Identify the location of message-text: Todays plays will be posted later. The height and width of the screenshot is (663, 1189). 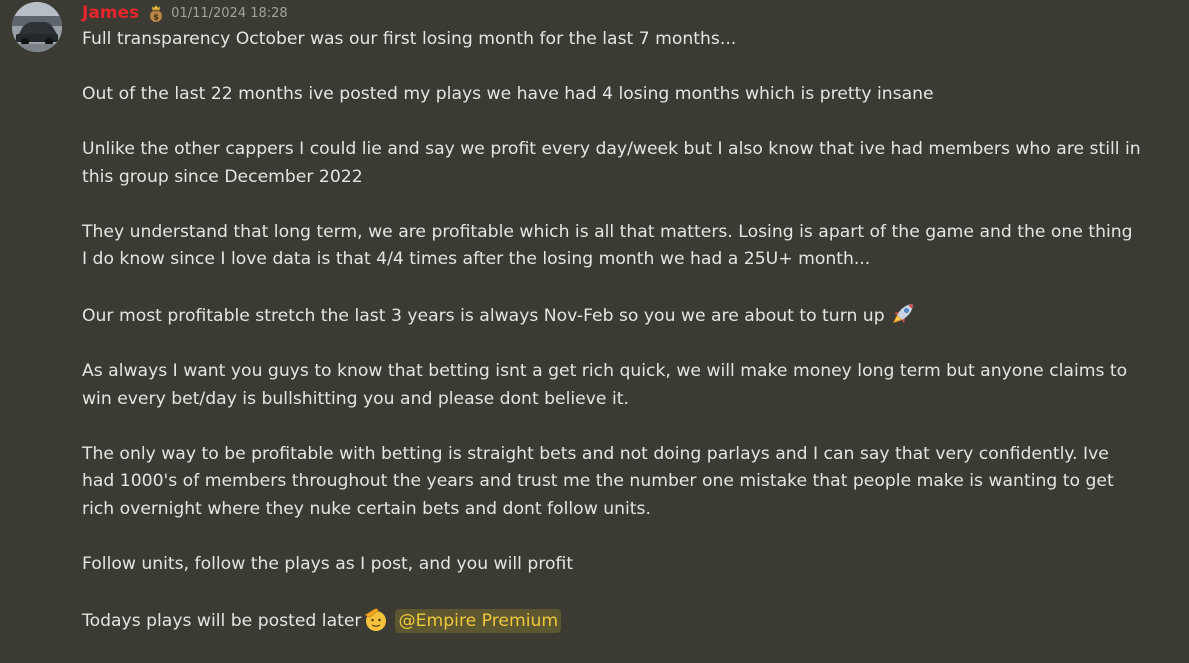
(222, 620).